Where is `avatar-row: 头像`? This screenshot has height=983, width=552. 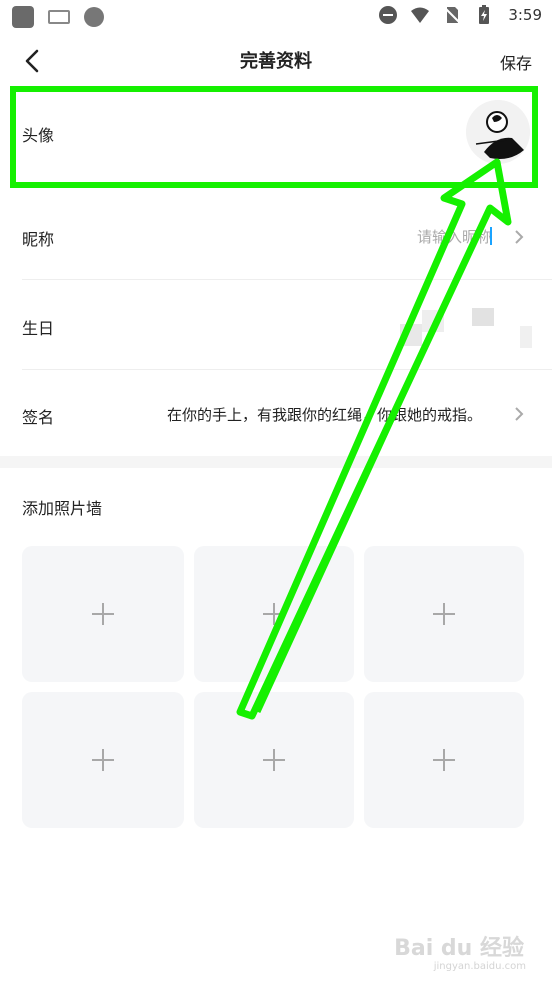 avatar-row: 头像 is located at coordinates (276, 133).